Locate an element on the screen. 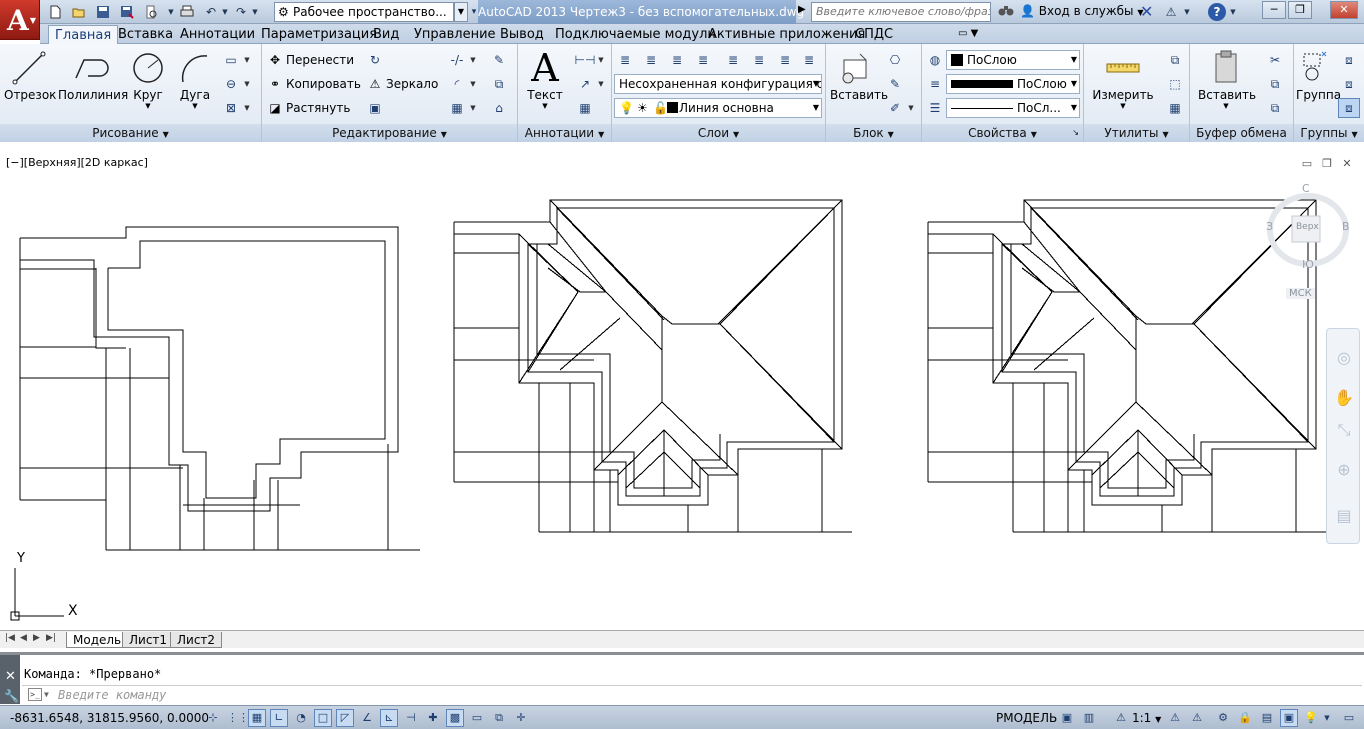 This screenshot has width=1364, height=729. tab-spds: СПДС is located at coordinates (874, 34).